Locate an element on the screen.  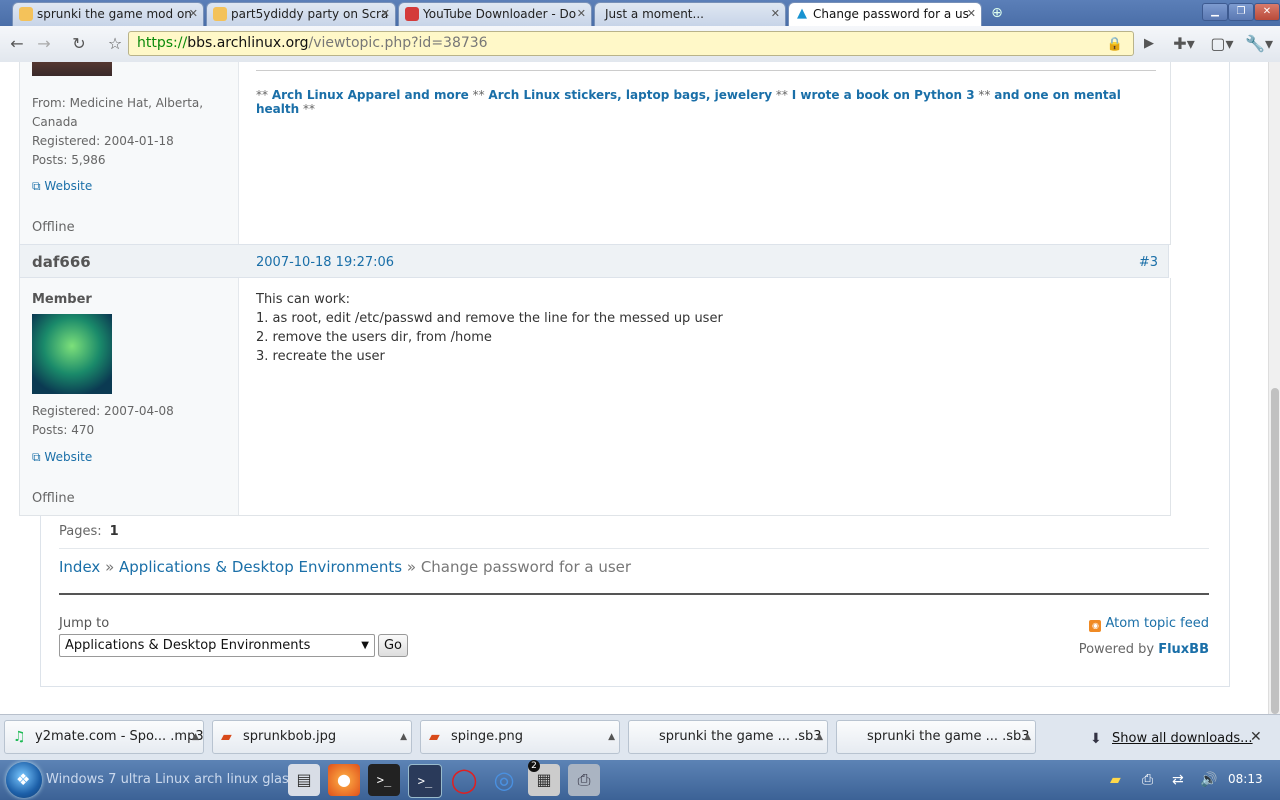
tab-label: YouTube Downloader - Do is located at coordinates (500, 14).